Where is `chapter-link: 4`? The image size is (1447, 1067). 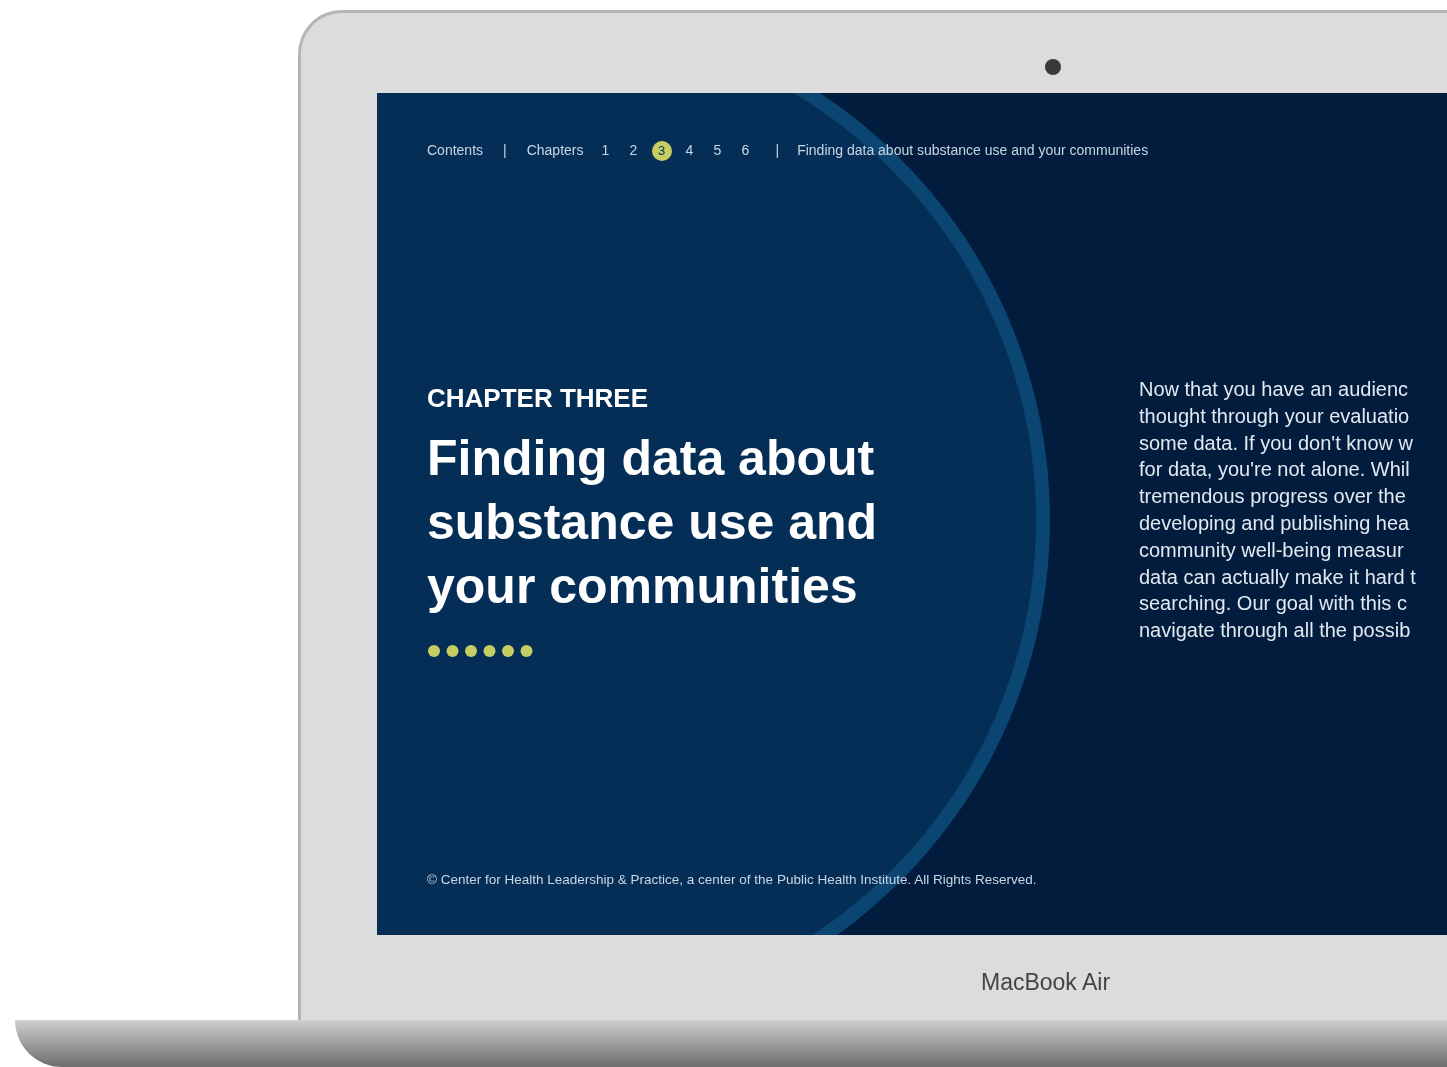
chapter-link: 4 is located at coordinates (689, 150).